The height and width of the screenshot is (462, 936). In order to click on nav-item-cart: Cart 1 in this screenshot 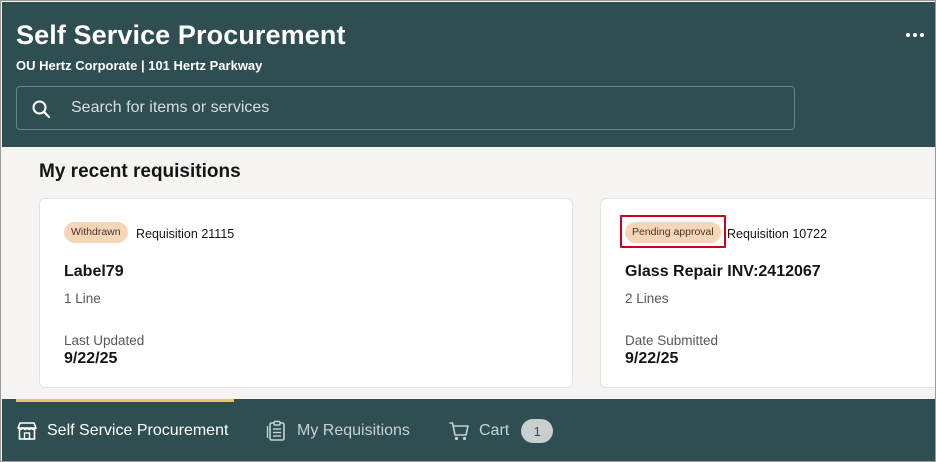, I will do `click(501, 431)`.